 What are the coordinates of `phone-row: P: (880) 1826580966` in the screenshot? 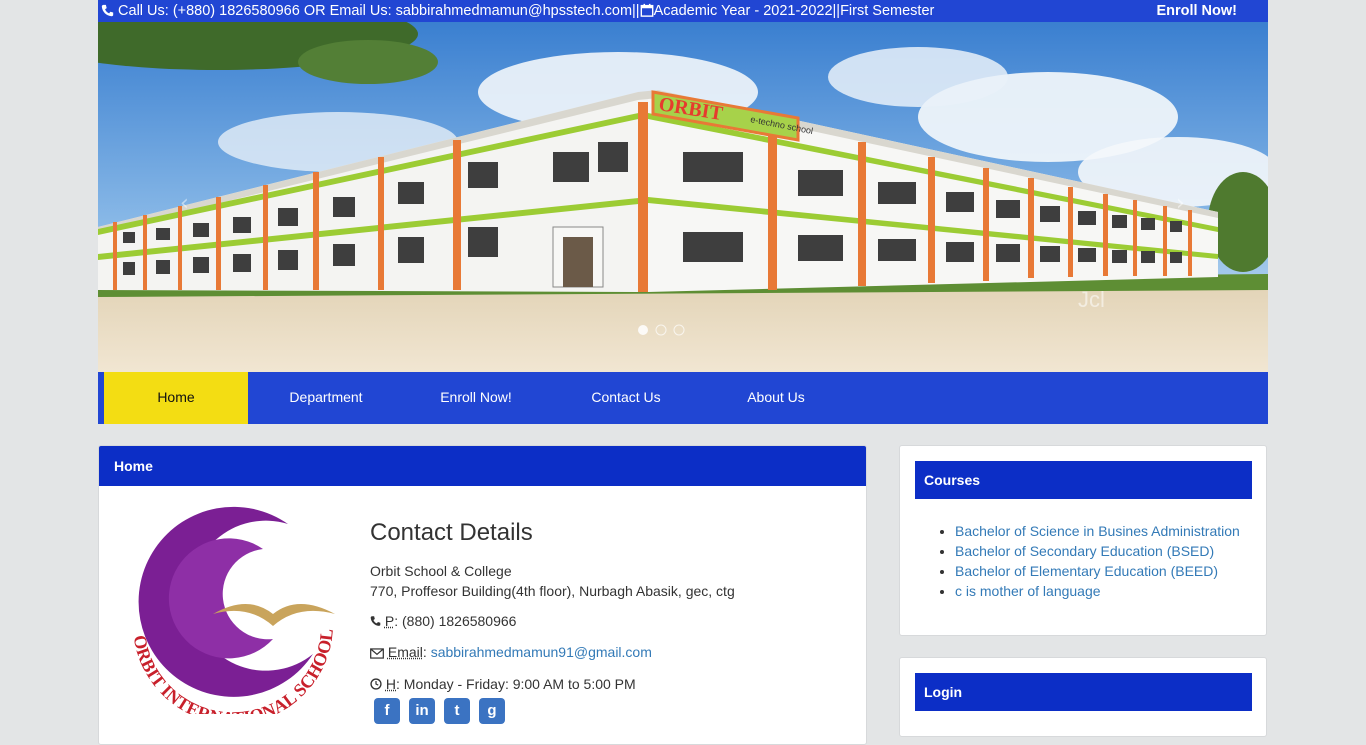 It's located at (610, 621).